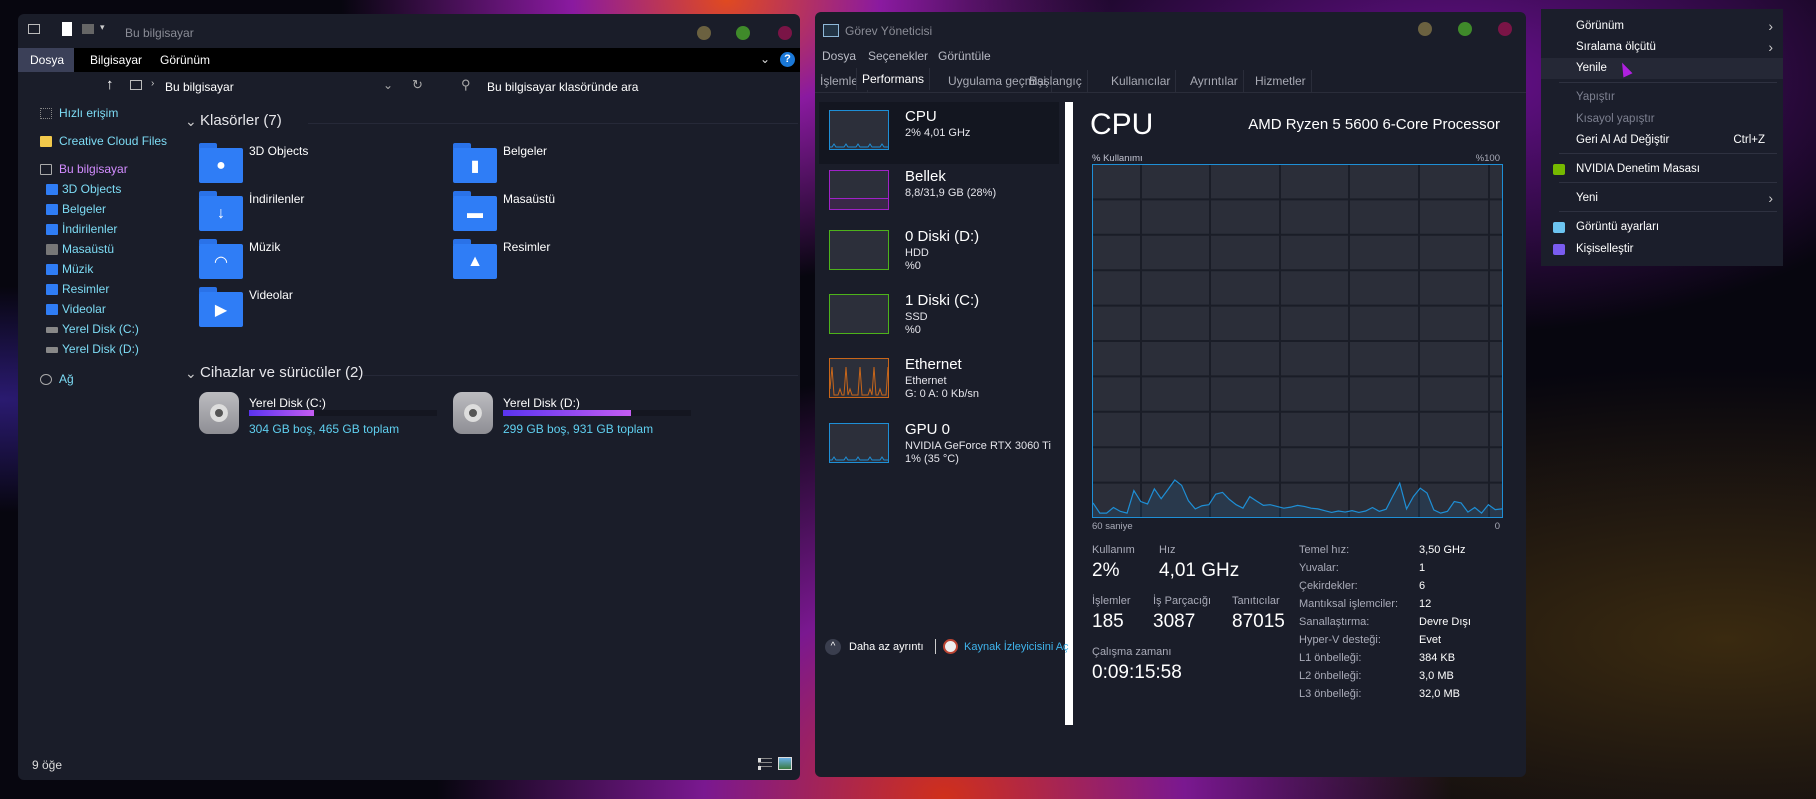 The width and height of the screenshot is (1816, 799). What do you see at coordinates (1662, 198) in the screenshot?
I see `menu-item-yeni: Yeni ›` at bounding box center [1662, 198].